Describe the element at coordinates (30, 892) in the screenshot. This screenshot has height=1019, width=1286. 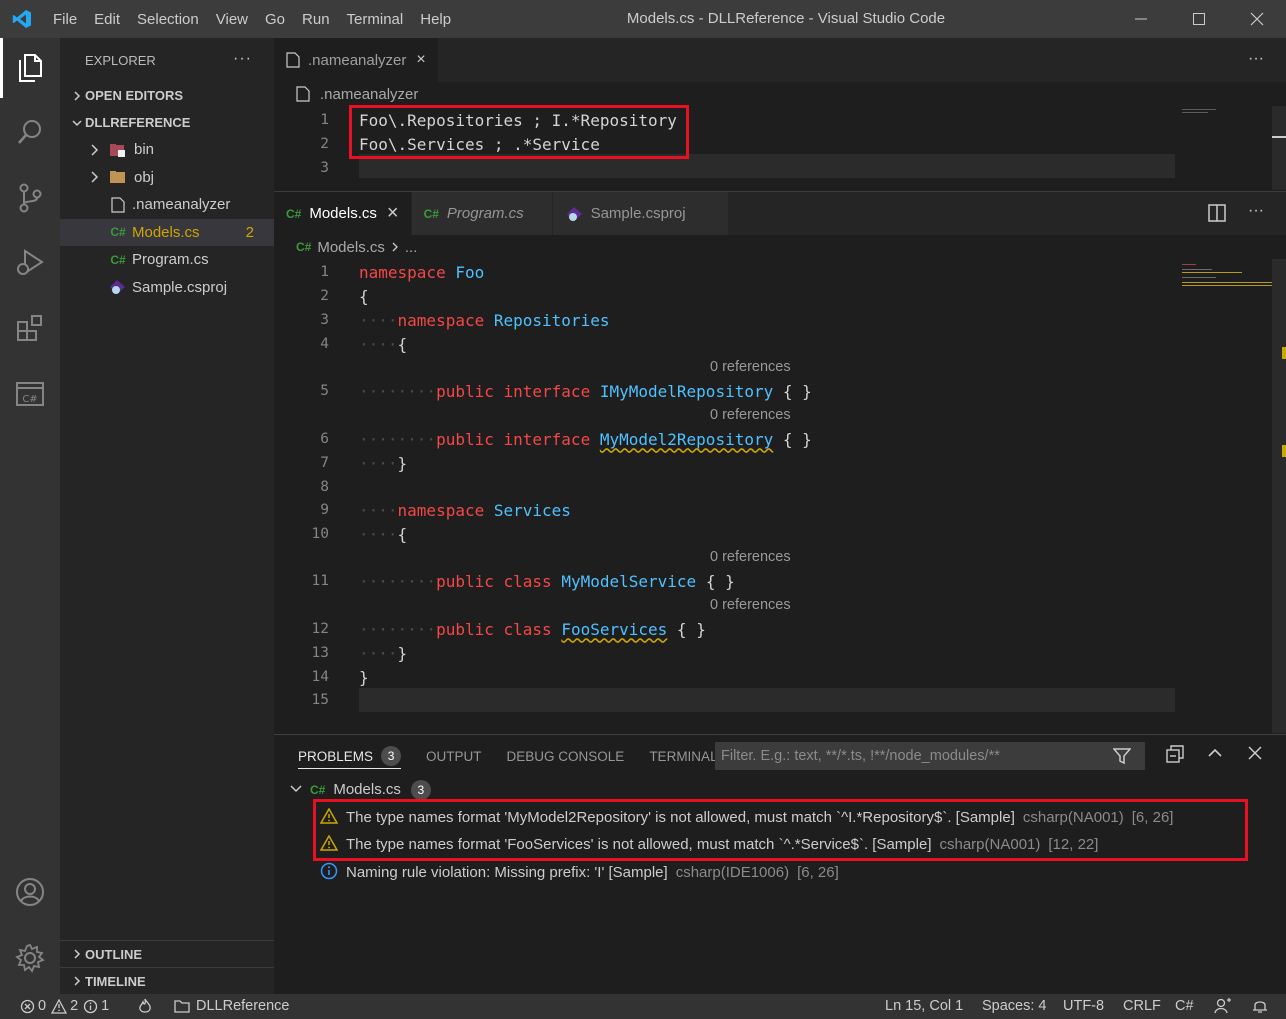
I see `accounts-activity-button` at that location.